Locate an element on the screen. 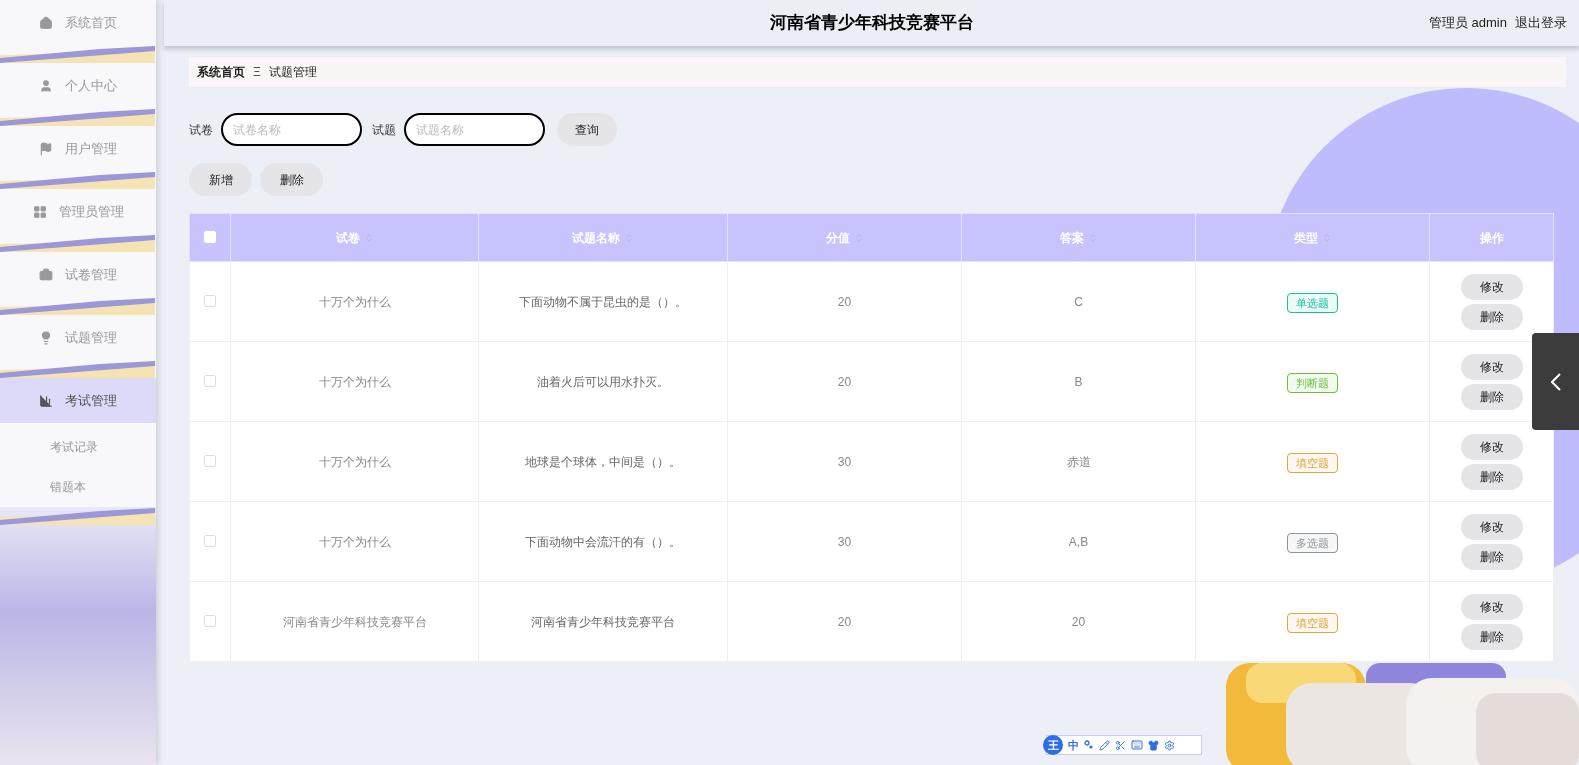 The width and height of the screenshot is (1579, 765). action-button: 删除 is located at coordinates (291, 179).